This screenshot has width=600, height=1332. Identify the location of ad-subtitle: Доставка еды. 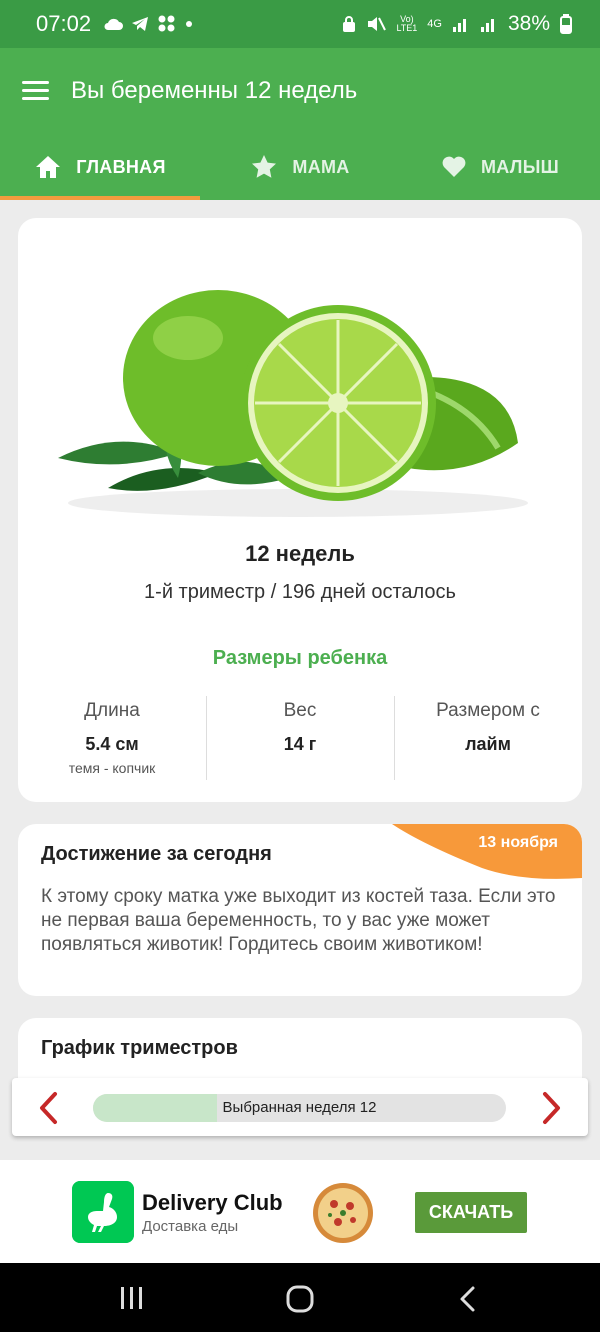
(190, 1226).